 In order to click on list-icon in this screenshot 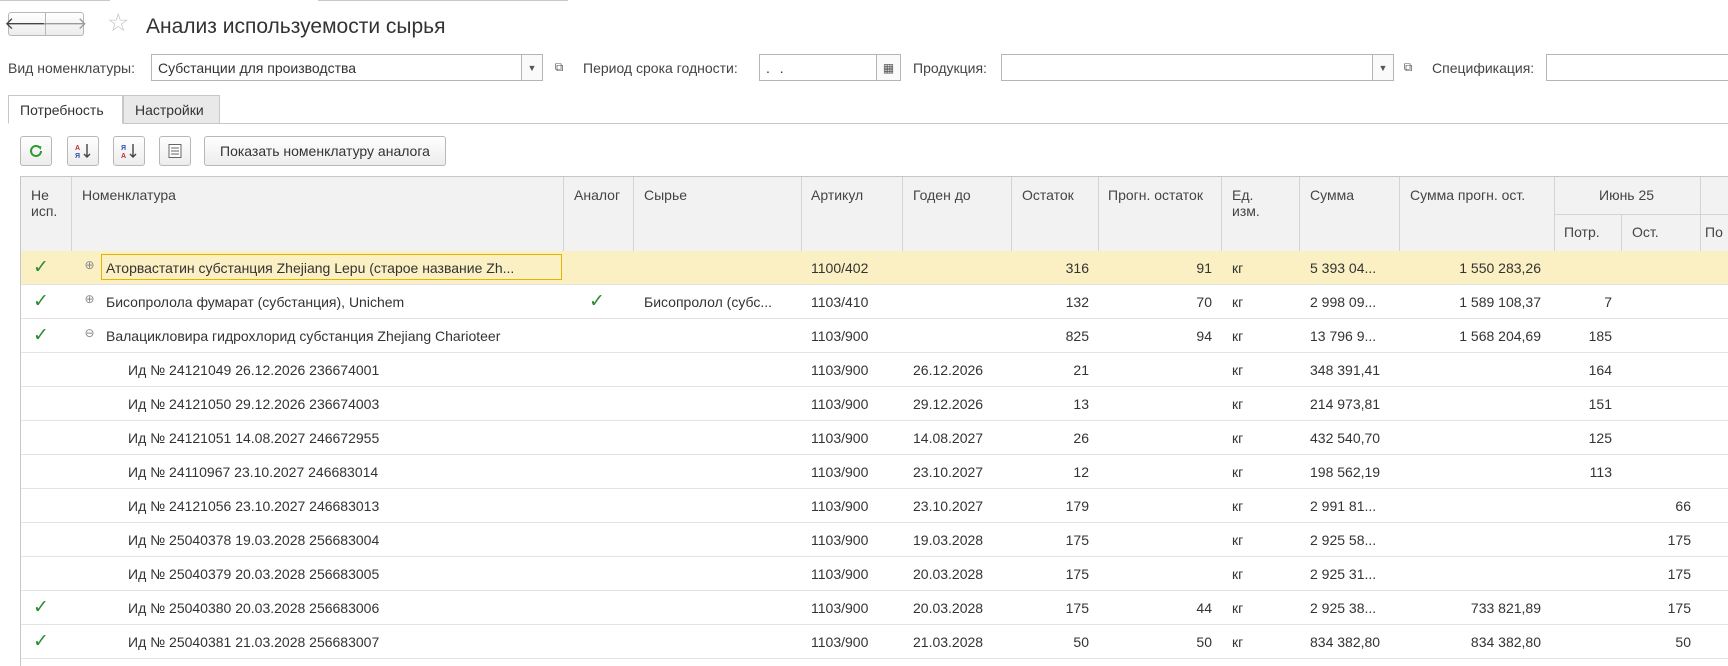, I will do `click(175, 151)`.